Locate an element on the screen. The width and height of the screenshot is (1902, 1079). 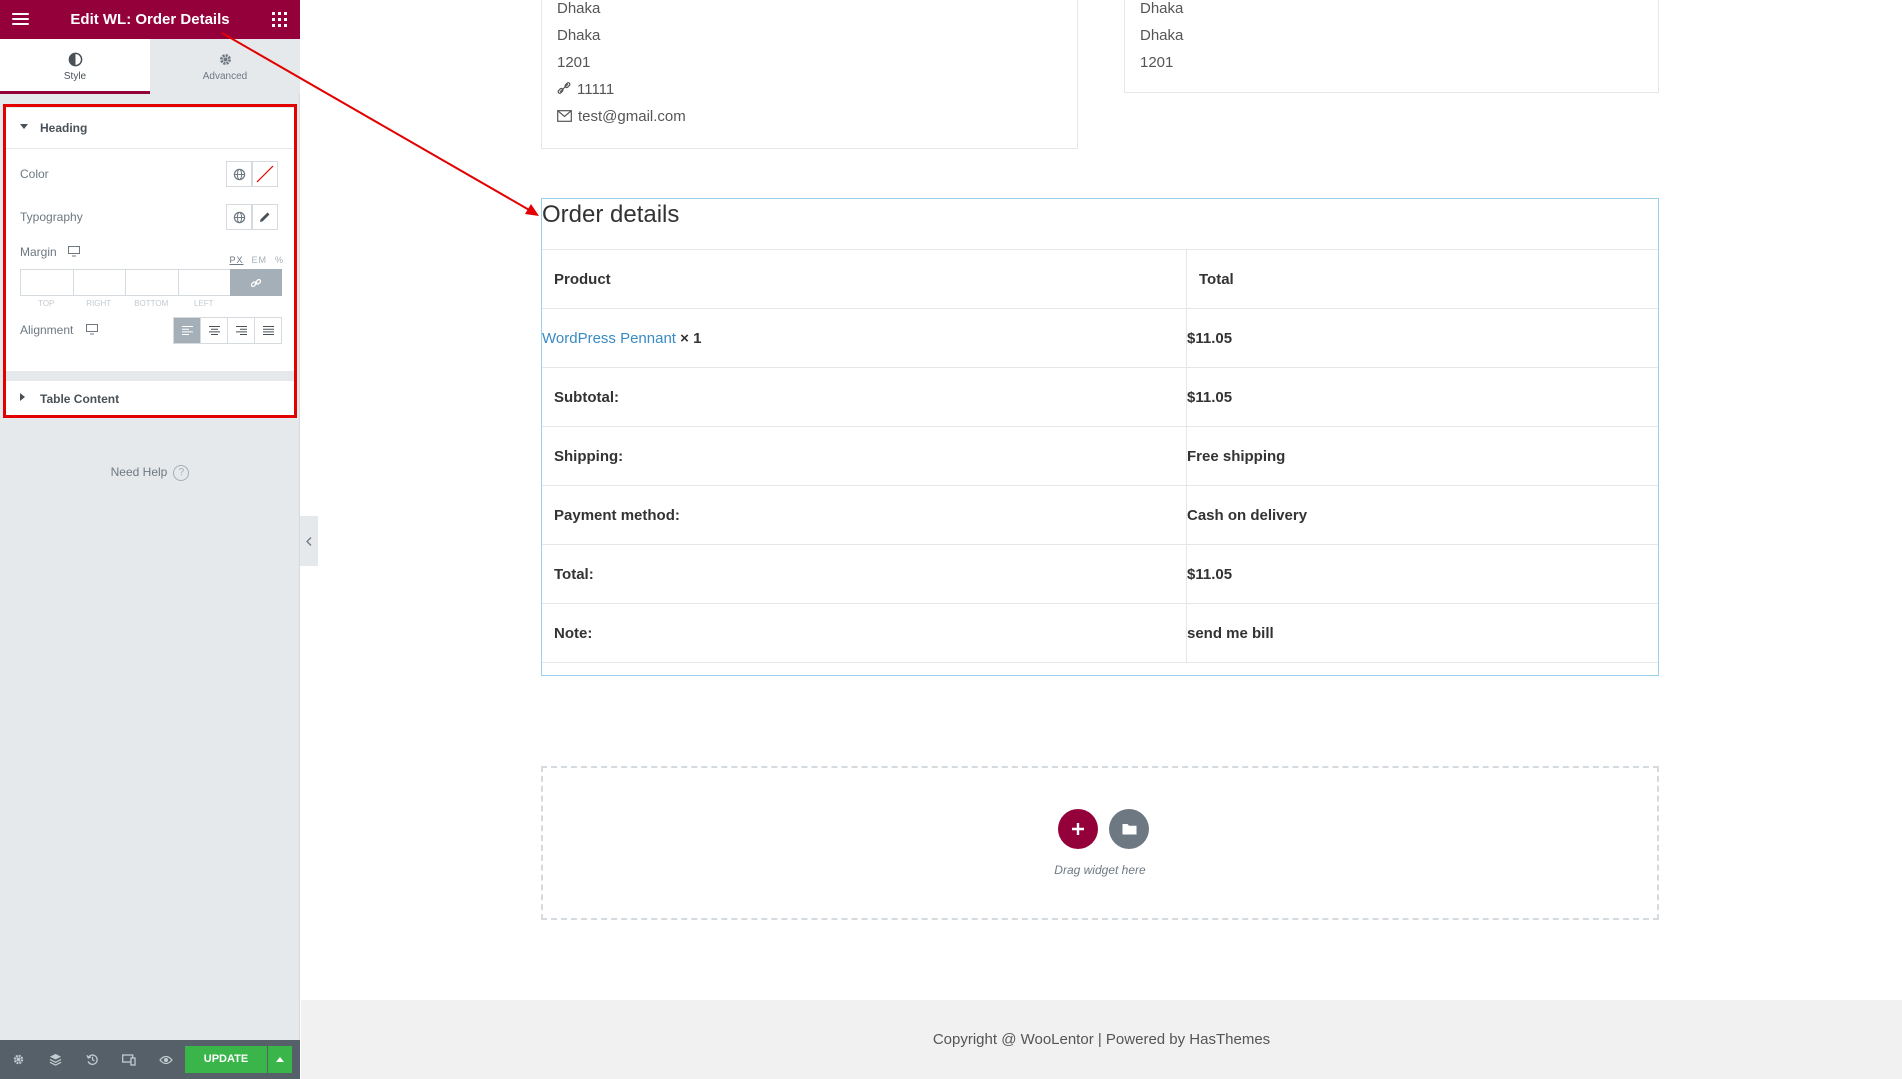
tab-style-label: Style is located at coordinates (75, 76).